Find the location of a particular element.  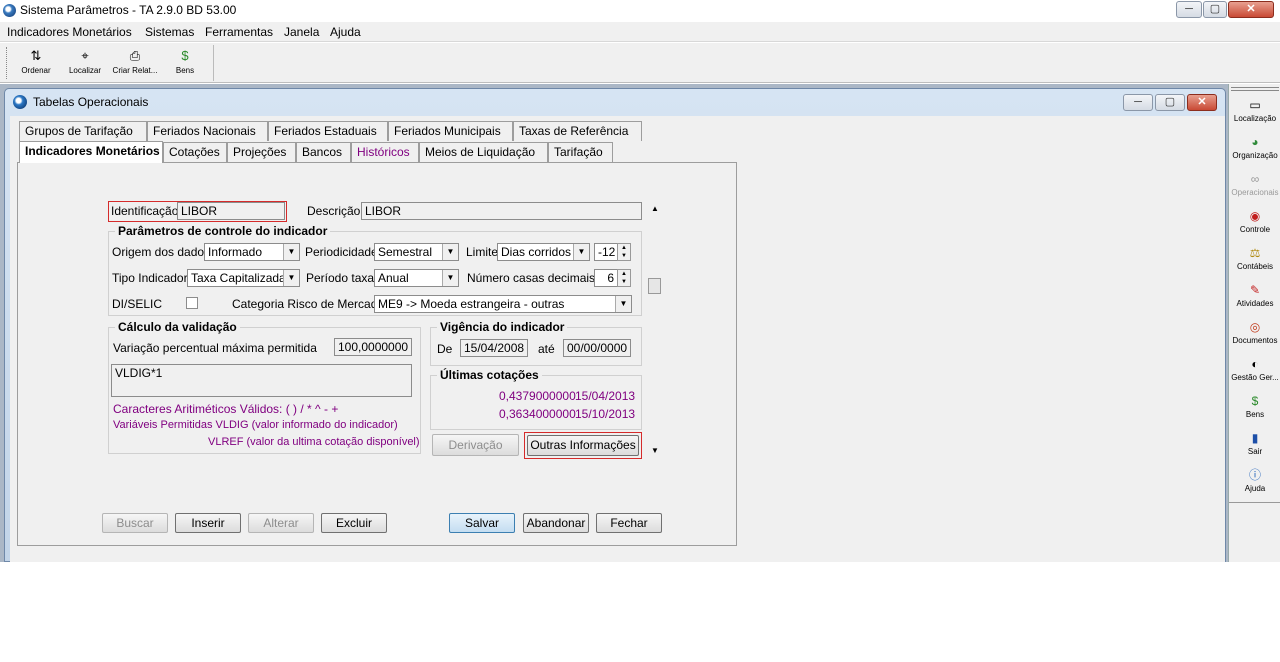

cotacao-data-1: 15/04/2013 is located at coordinates (605, 396).